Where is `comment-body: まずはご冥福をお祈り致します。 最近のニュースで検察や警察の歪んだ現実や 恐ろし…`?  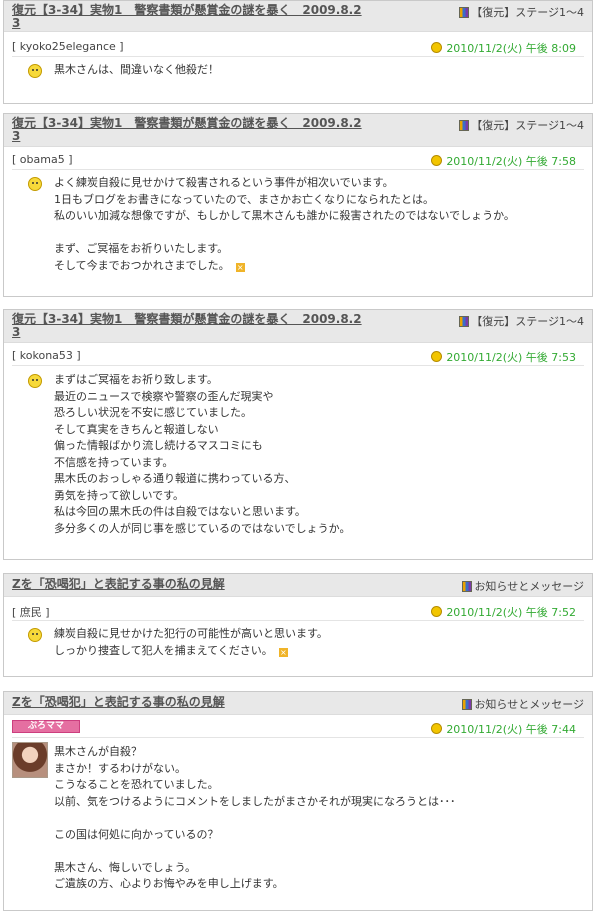
comment-body: まずはご冥福をお祈り致します。 最近のニュースで検察や警察の歪んだ現実や 恐ろし… is located at coordinates (202, 454).